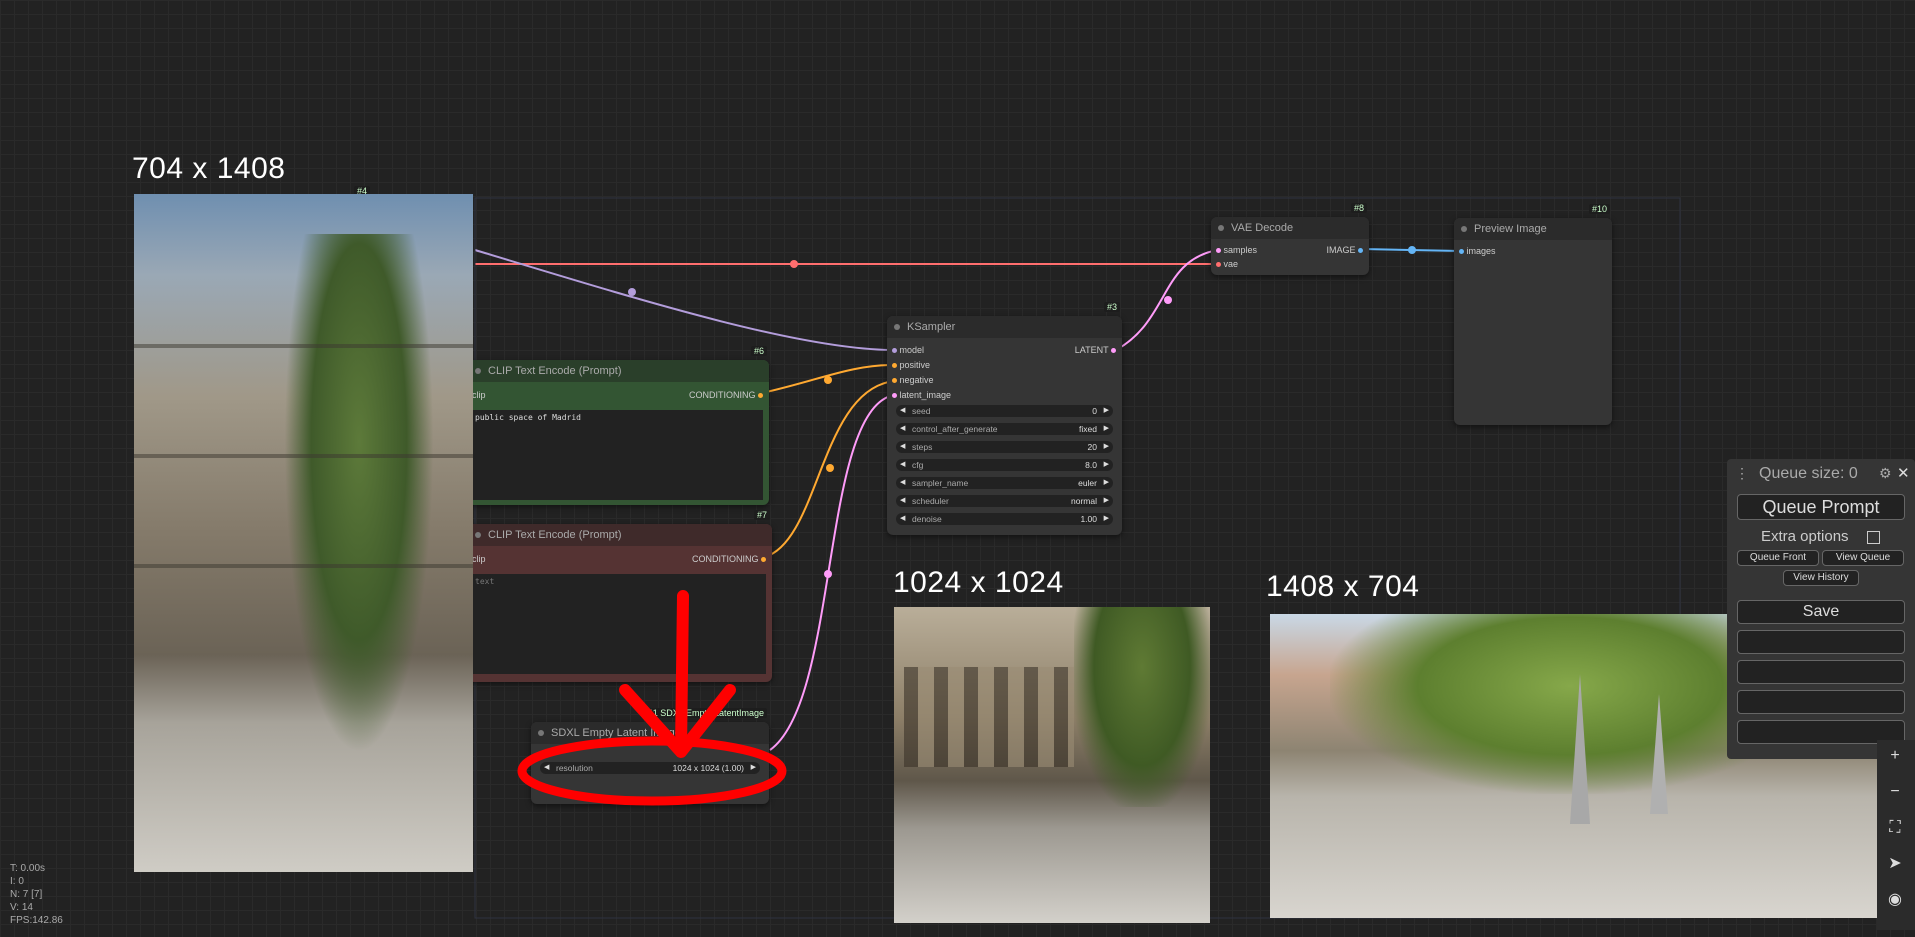  What do you see at coordinates (1895, 864) in the screenshot?
I see `select-tool-icon: ➤` at bounding box center [1895, 864].